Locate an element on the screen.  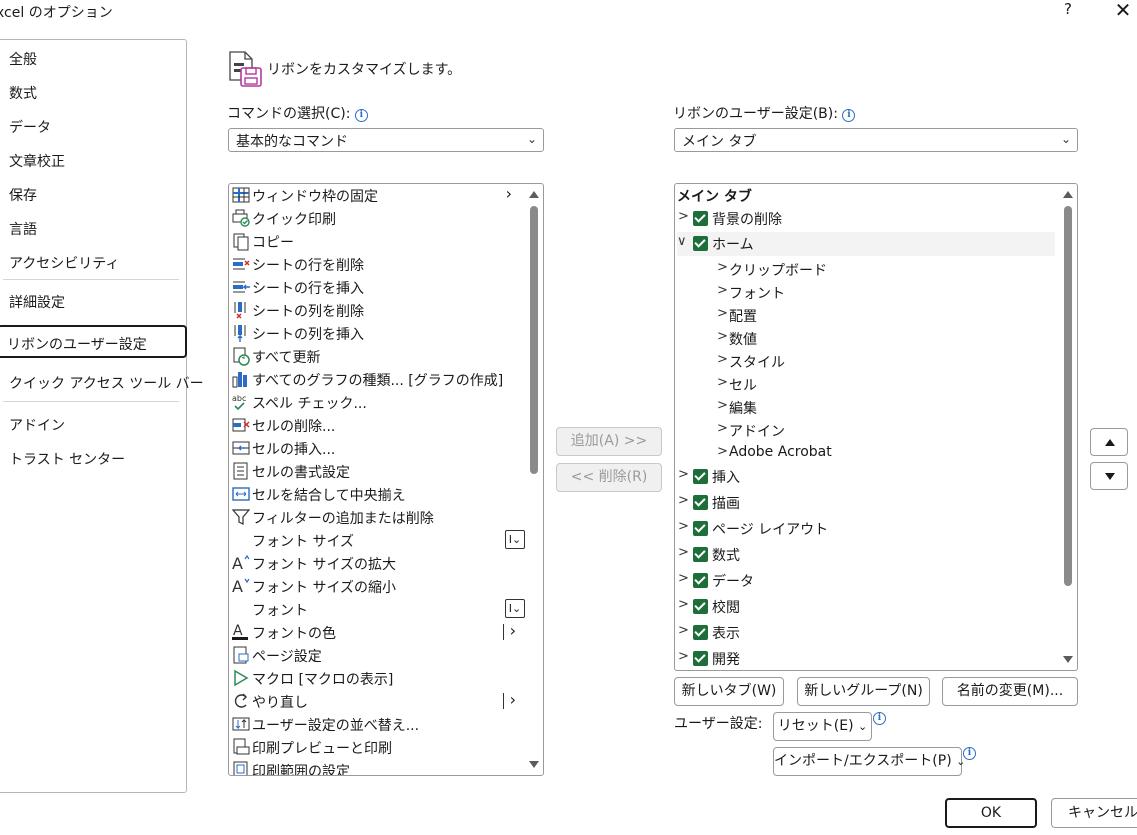
nav-item-data: データ is located at coordinates (30, 127).